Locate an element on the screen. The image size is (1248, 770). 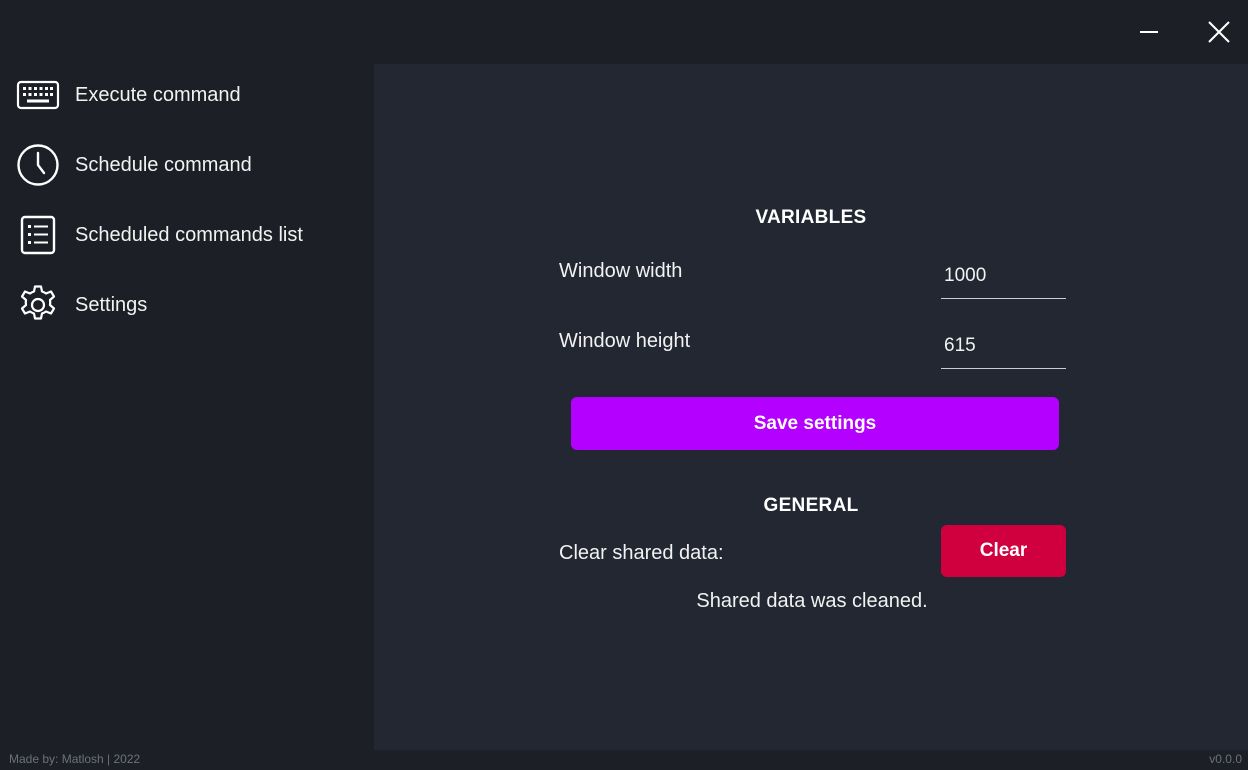
footer-credit: Made by: Matlosh | 2022 is located at coordinates (75, 759).